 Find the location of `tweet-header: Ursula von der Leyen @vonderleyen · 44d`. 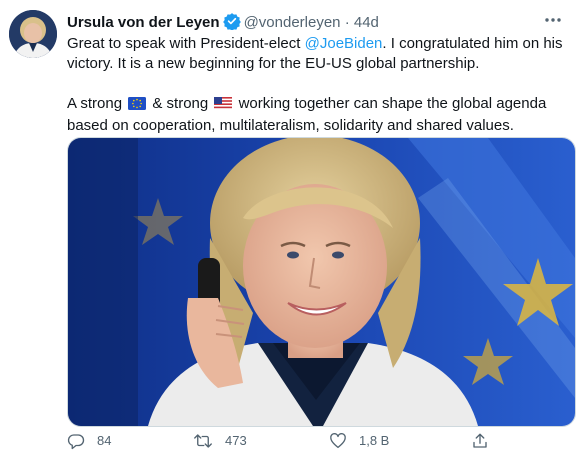

tweet-header: Ursula von der Leyen @vonderleyen · 44d is located at coordinates (316, 22).